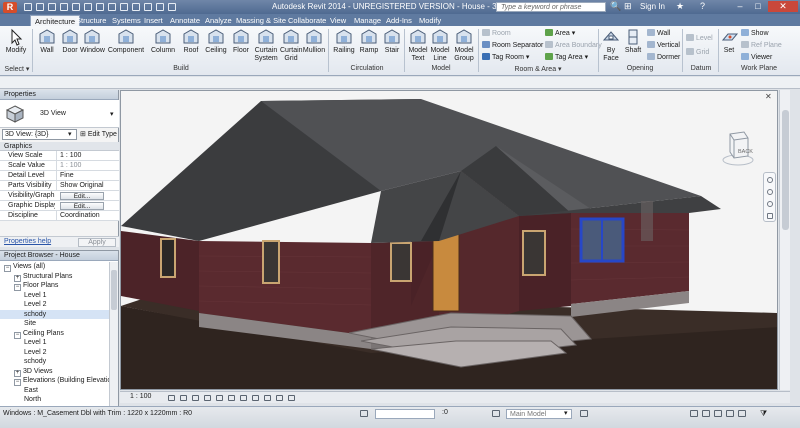 The width and height of the screenshot is (800, 428). I want to click on tree-item: North, so click(54, 400).